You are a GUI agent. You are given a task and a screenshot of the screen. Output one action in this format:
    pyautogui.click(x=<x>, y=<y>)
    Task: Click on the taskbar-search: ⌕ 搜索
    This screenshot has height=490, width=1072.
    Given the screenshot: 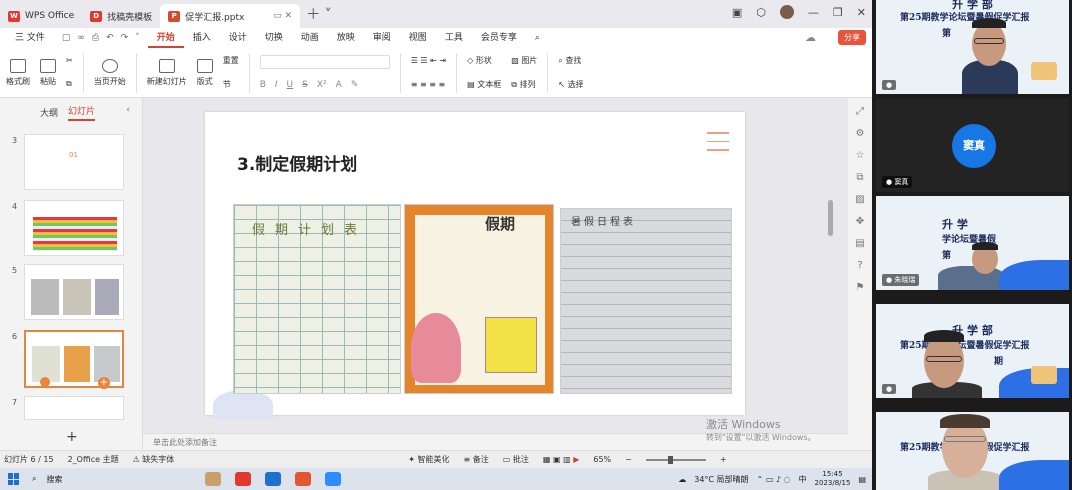 What is the action you would take?
    pyautogui.click(x=113, y=479)
    